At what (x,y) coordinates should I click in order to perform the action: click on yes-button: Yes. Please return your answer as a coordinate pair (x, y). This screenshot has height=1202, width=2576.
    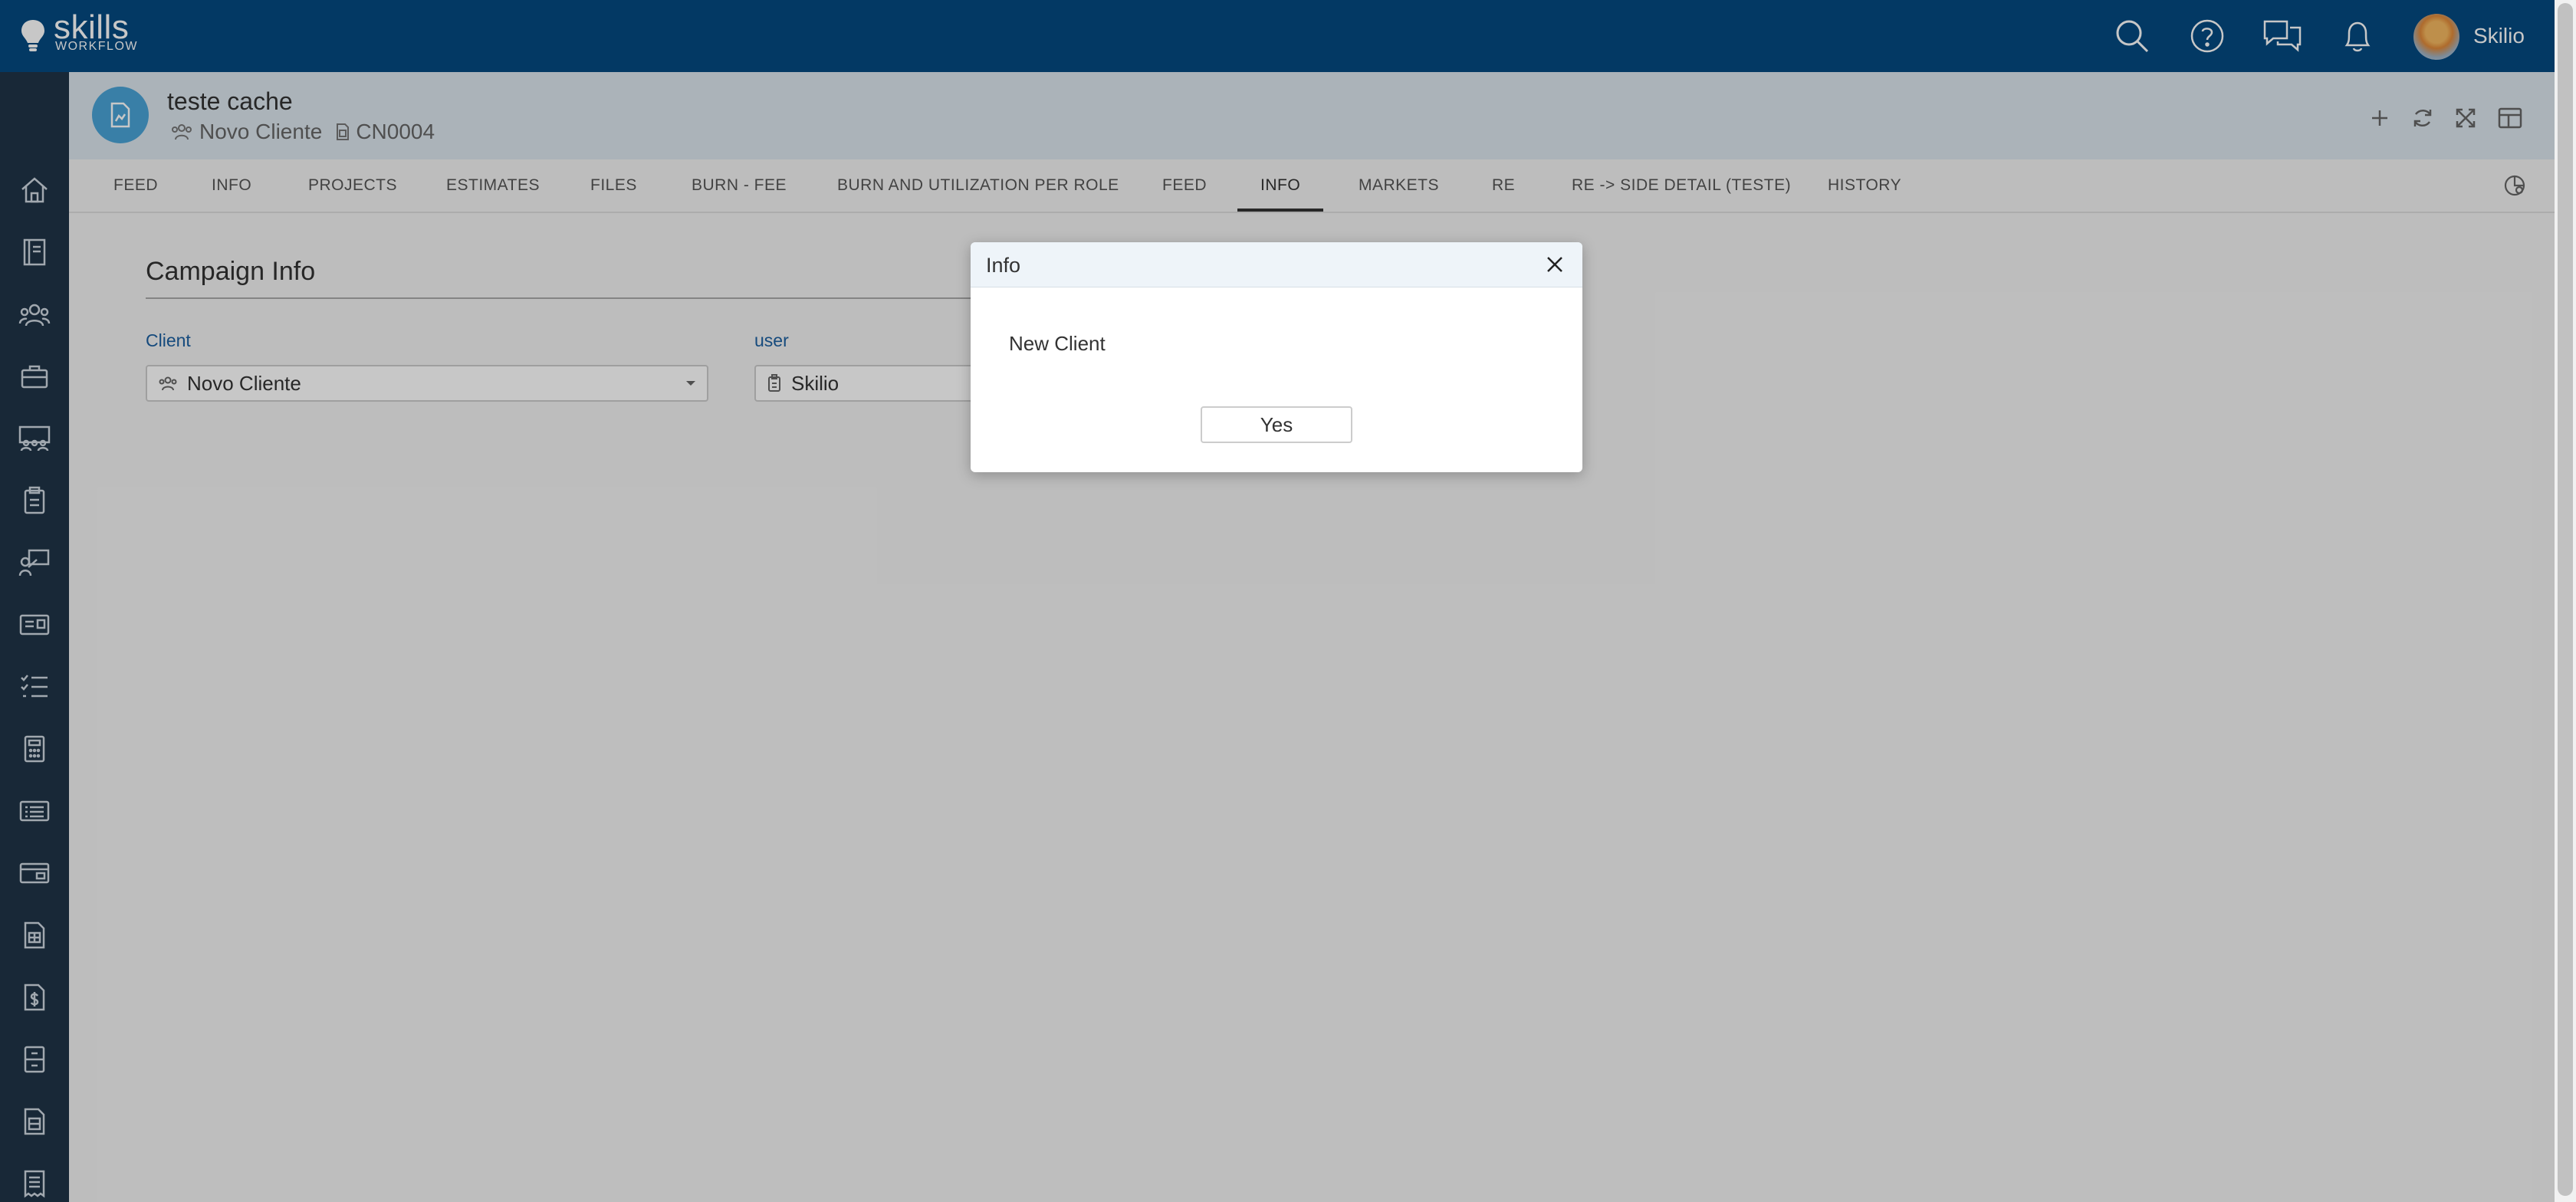
    Looking at the image, I should click on (1276, 424).